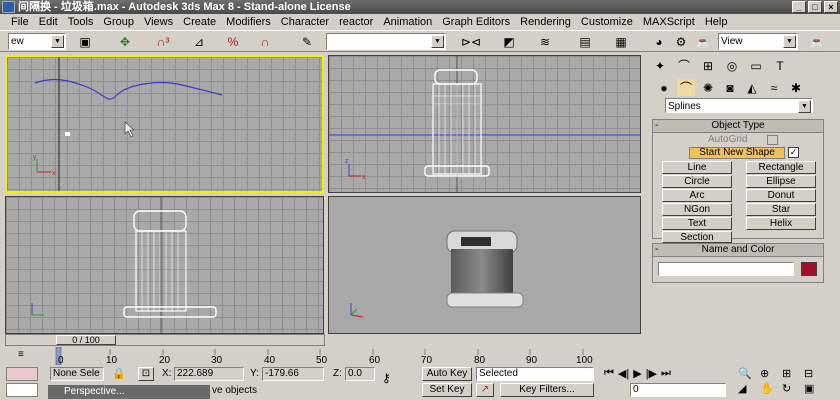  What do you see at coordinates (749, 388) in the screenshot?
I see `field-of-view-icon: ◢` at bounding box center [749, 388].